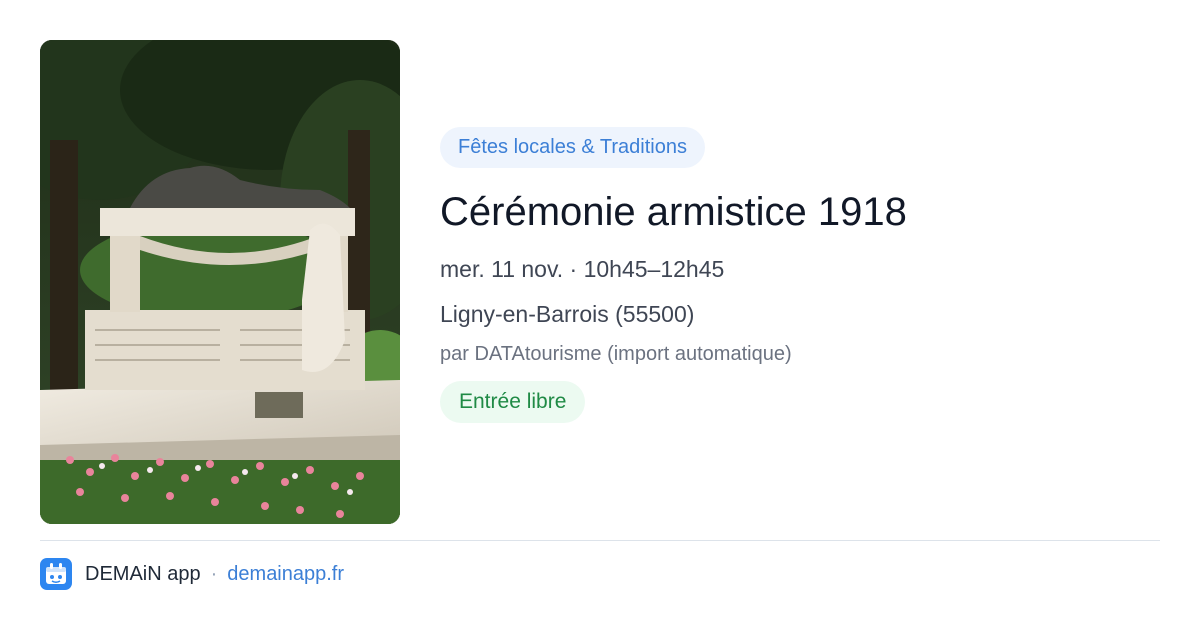  Describe the element at coordinates (513, 402) in the screenshot. I see `price-badge: Entrée libre` at that location.